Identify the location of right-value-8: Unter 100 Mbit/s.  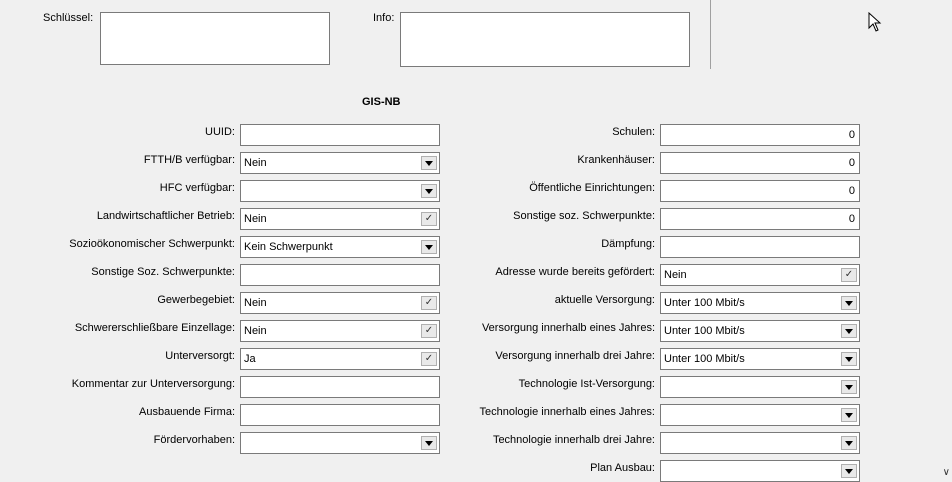
(704, 359).